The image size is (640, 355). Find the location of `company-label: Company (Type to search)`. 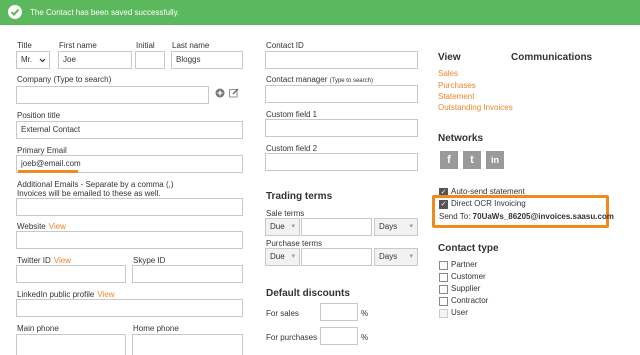

company-label: Company (Type to search) is located at coordinates (64, 79).